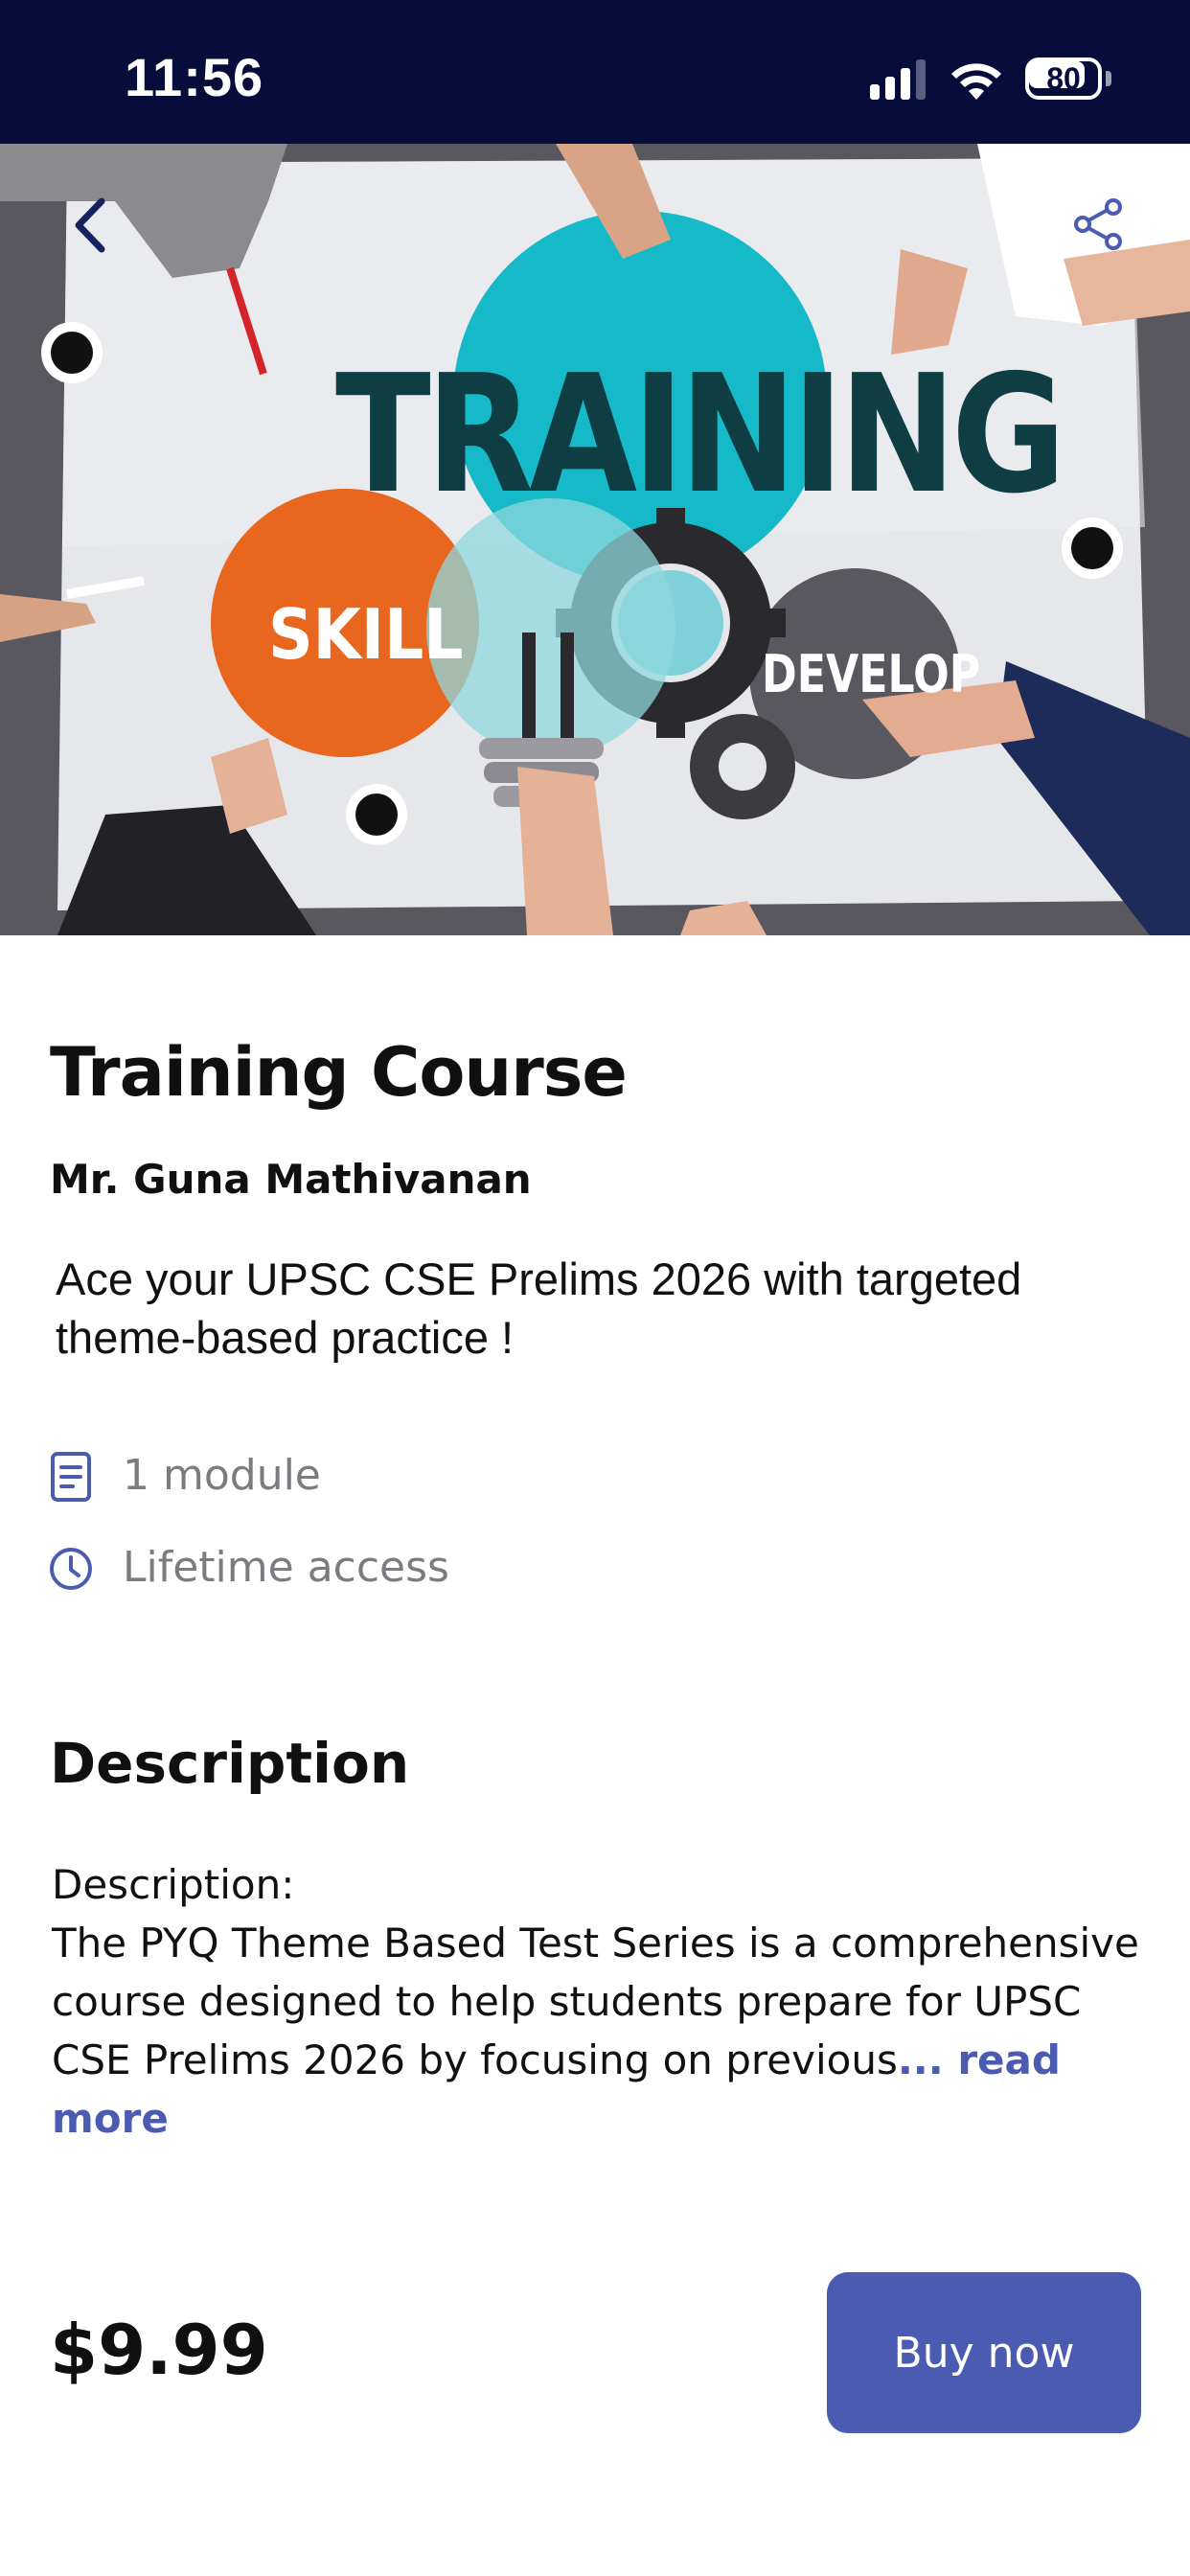 The image size is (1190, 2576). I want to click on share-button, so click(1098, 224).